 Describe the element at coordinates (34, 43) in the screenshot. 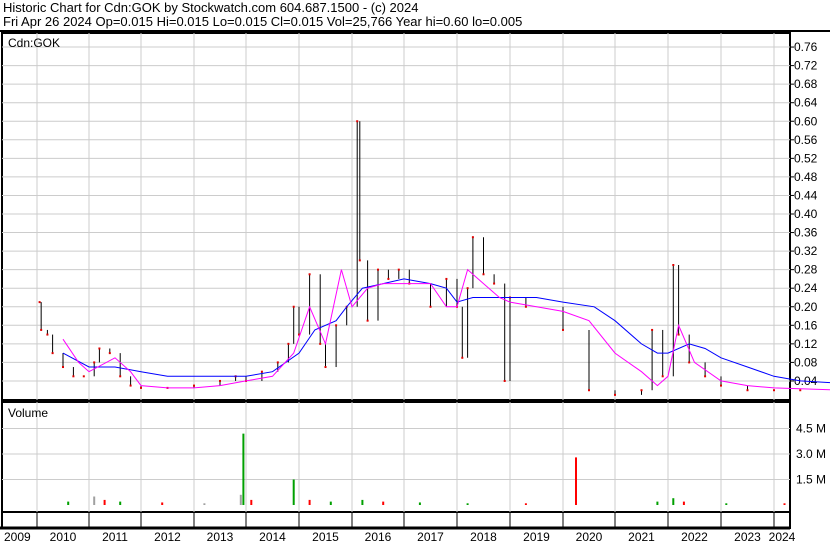

I see `ticker-label: Cdn:GOK` at that location.